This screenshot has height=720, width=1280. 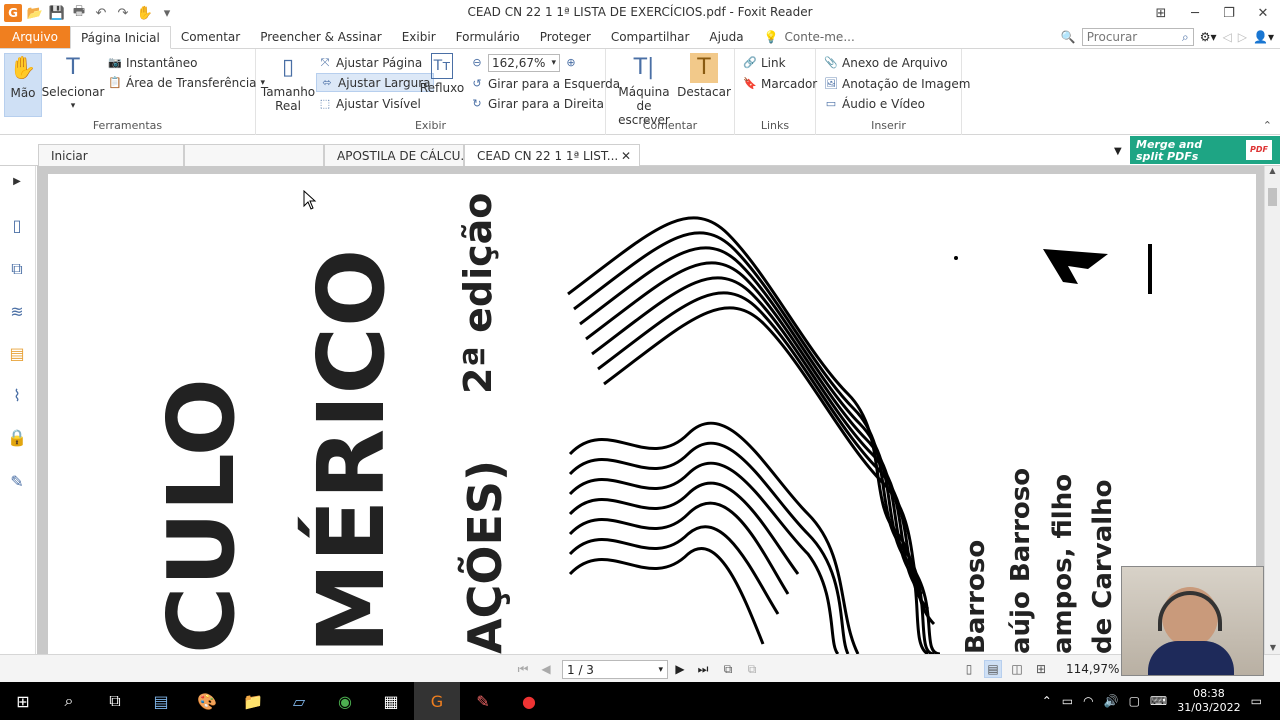 What do you see at coordinates (1137, 37) in the screenshot?
I see `search-input: Procurar ⌕` at bounding box center [1137, 37].